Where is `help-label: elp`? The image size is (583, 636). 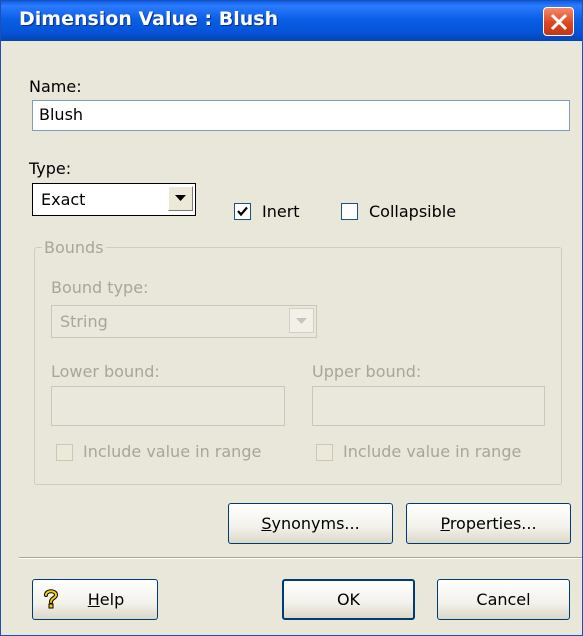 help-label: elp is located at coordinates (112, 599).